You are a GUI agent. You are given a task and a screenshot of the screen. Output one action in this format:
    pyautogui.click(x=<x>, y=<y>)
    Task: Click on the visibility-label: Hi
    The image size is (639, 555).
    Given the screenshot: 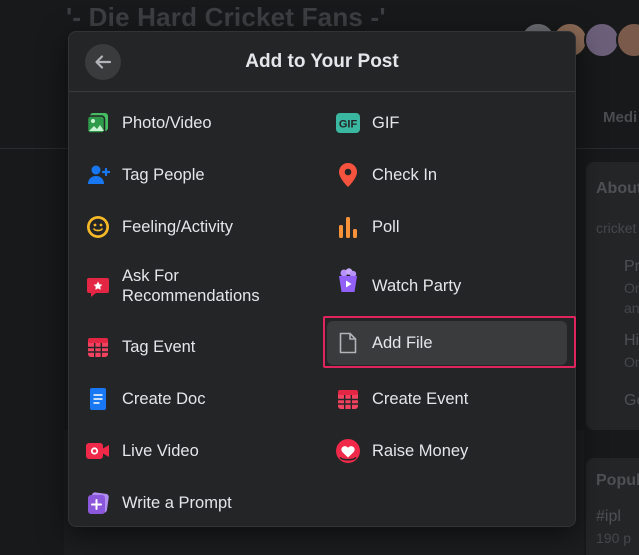 What is the action you would take?
    pyautogui.click(x=631, y=340)
    